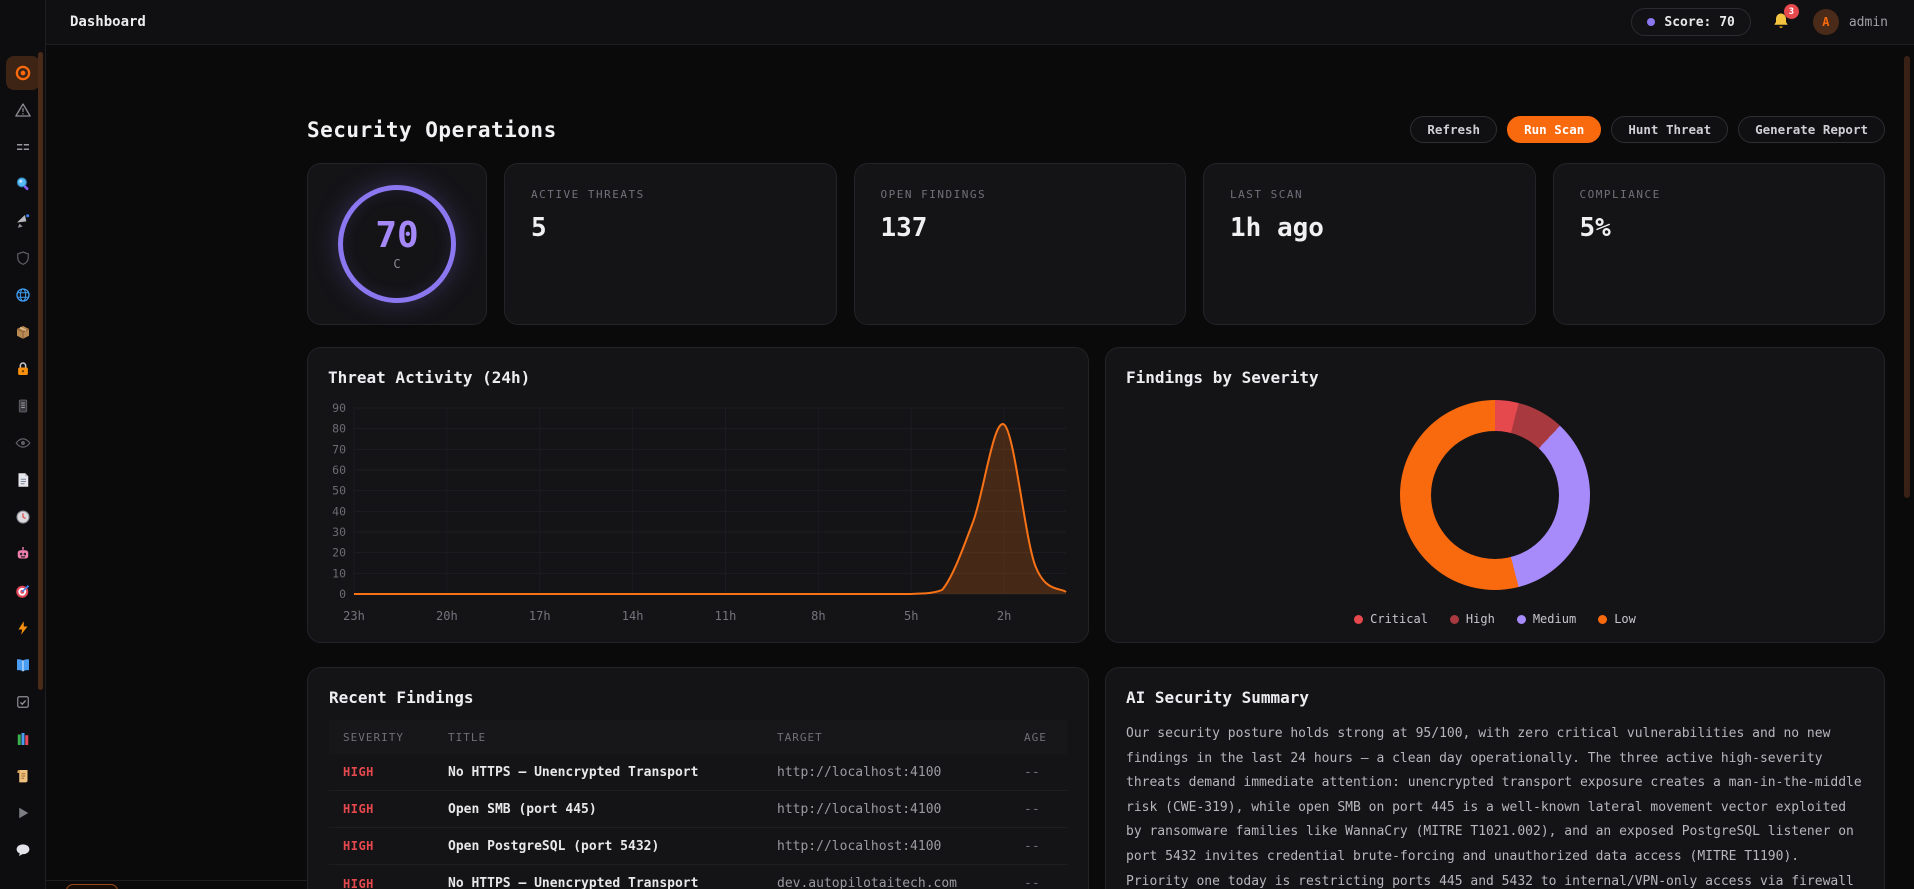  What do you see at coordinates (429, 377) in the screenshot?
I see `chart-title: Threat Activity (24h)` at bounding box center [429, 377].